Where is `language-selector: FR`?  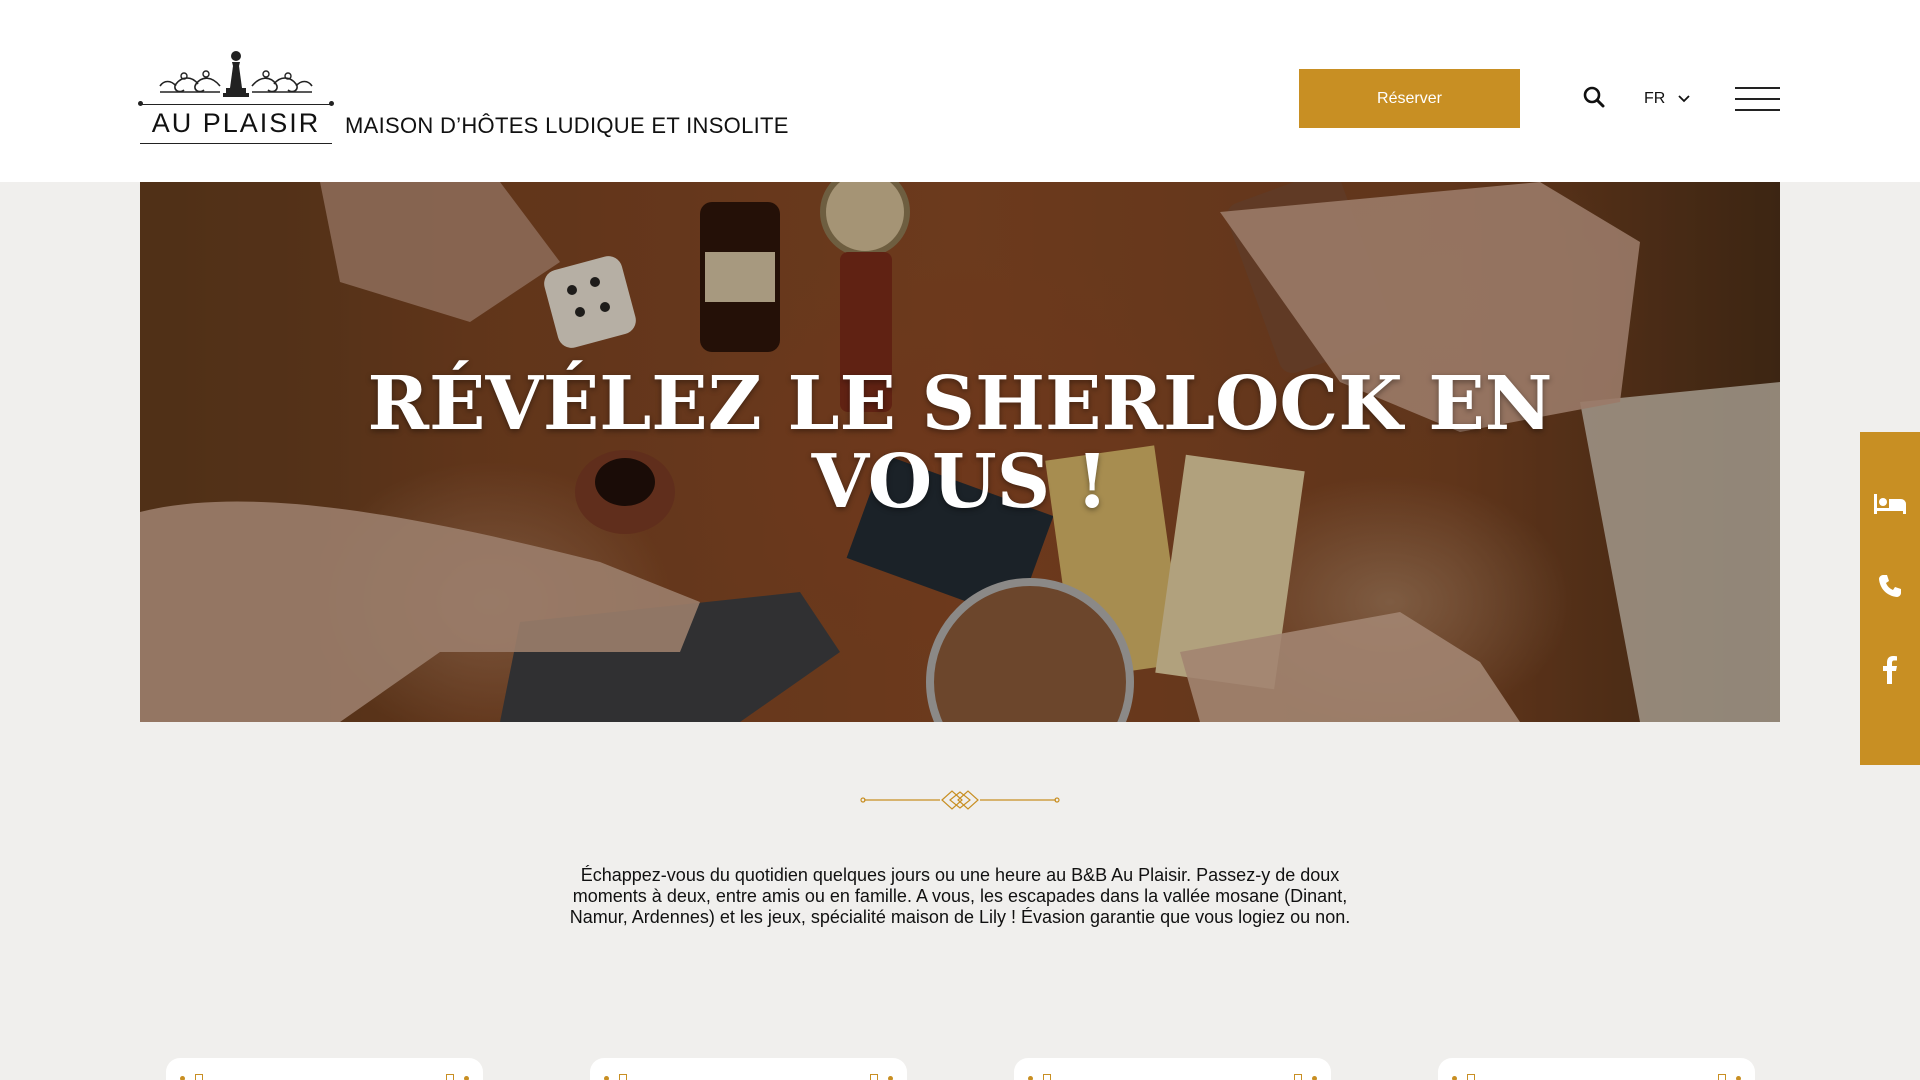
language-selector: FR is located at coordinates (1667, 99).